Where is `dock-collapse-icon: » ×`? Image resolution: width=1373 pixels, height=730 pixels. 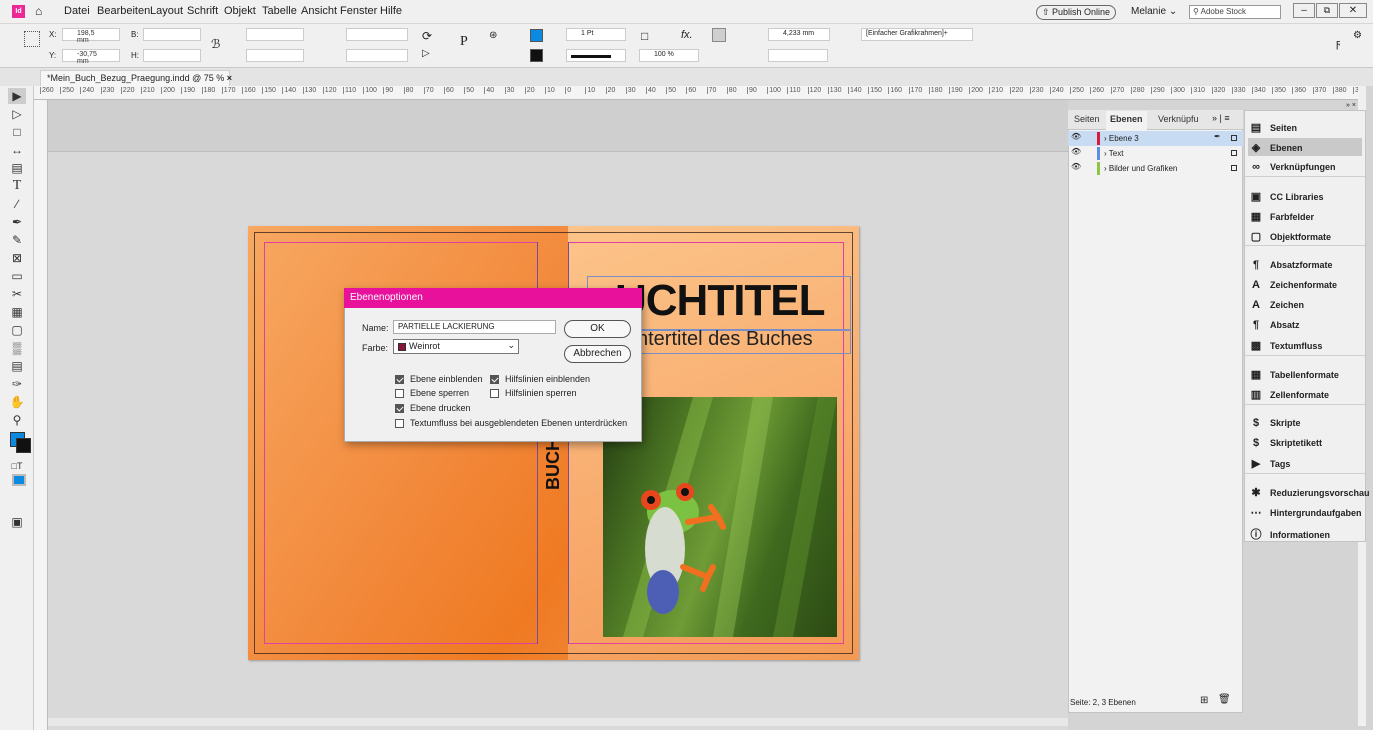 dock-collapse-icon: » × is located at coordinates (1351, 105).